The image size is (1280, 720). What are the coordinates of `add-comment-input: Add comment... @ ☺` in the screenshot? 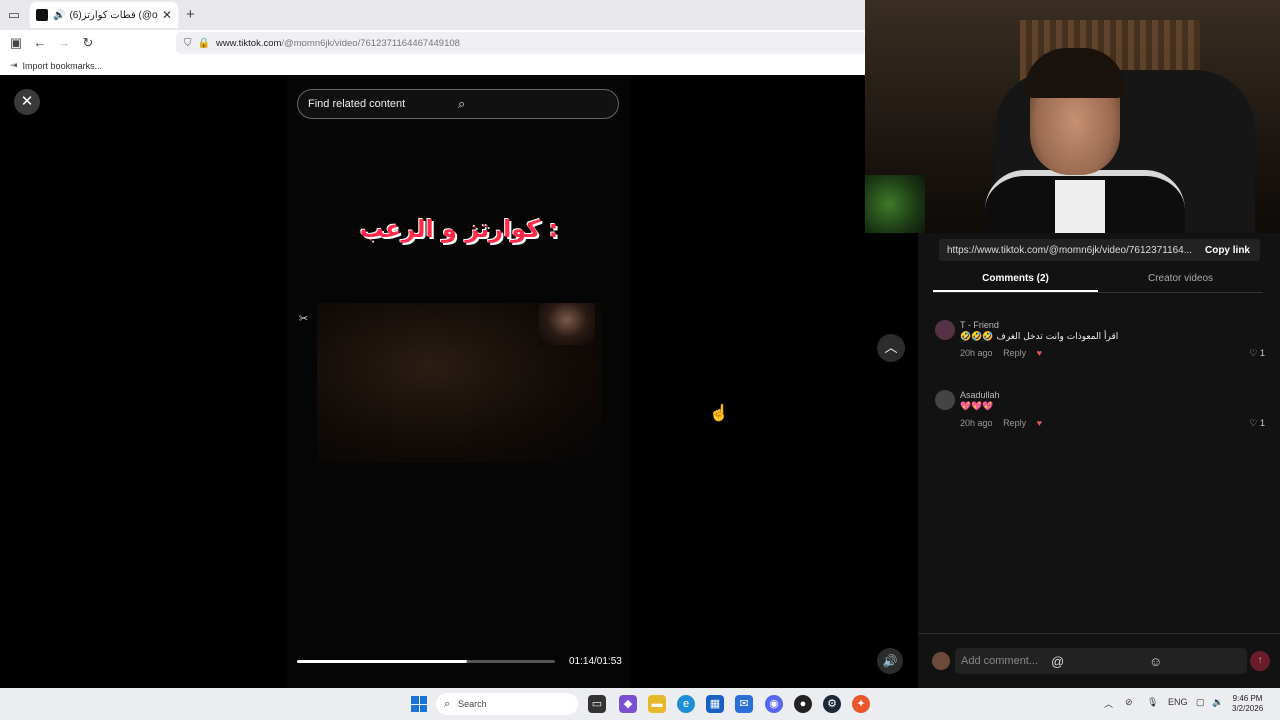 It's located at (1101, 661).